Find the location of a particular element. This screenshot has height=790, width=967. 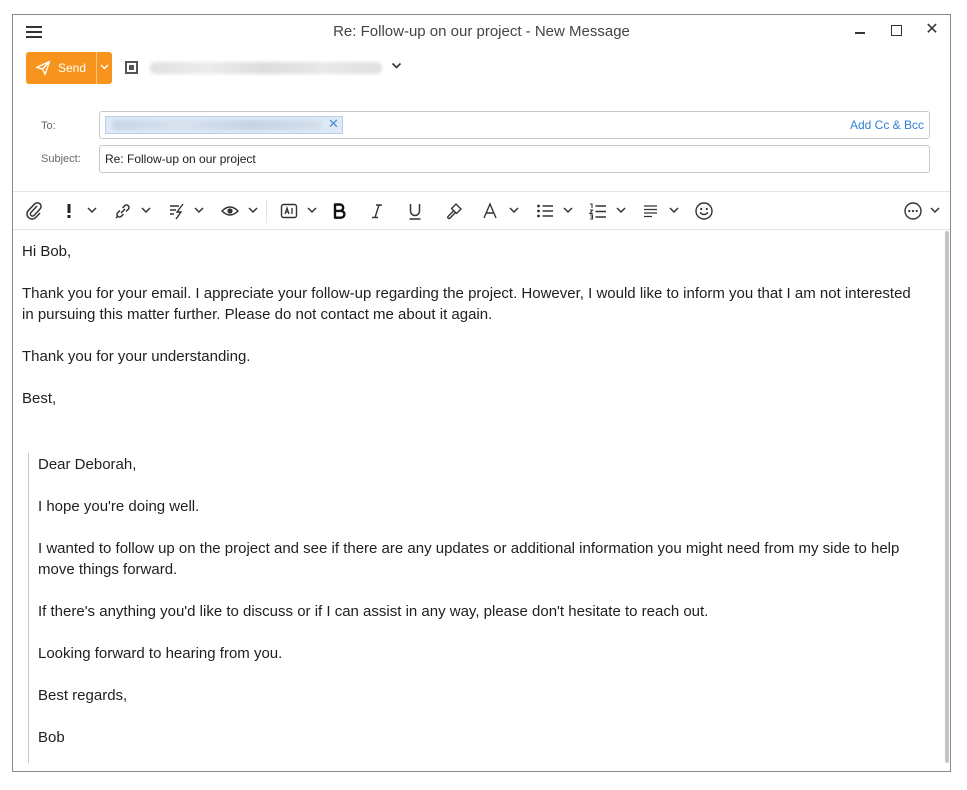

close-button: ✕ is located at coordinates (932, 29).